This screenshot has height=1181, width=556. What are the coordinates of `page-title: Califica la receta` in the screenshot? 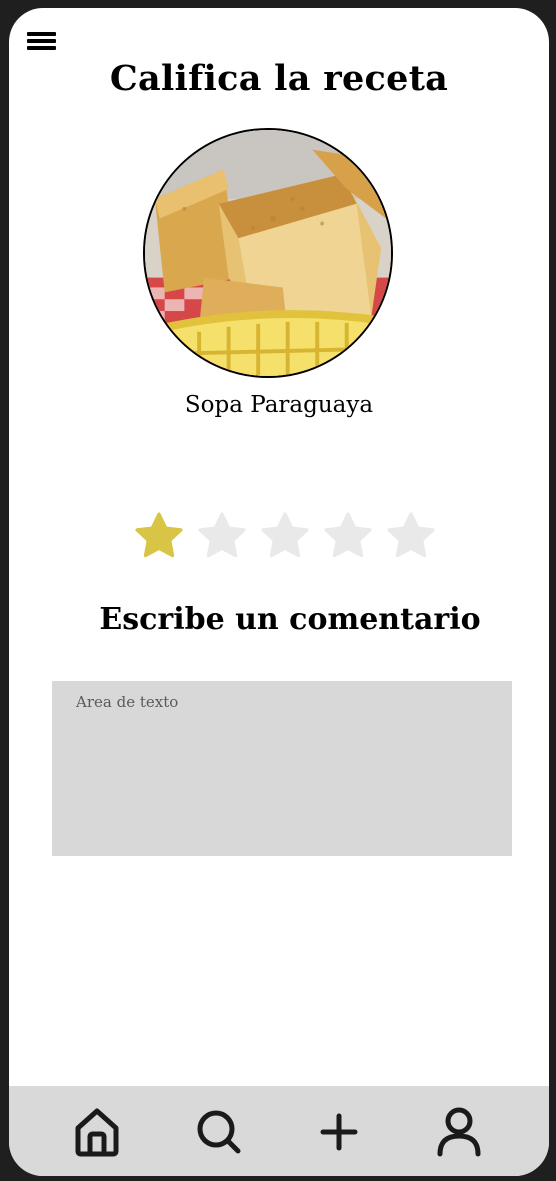 It's located at (279, 78).